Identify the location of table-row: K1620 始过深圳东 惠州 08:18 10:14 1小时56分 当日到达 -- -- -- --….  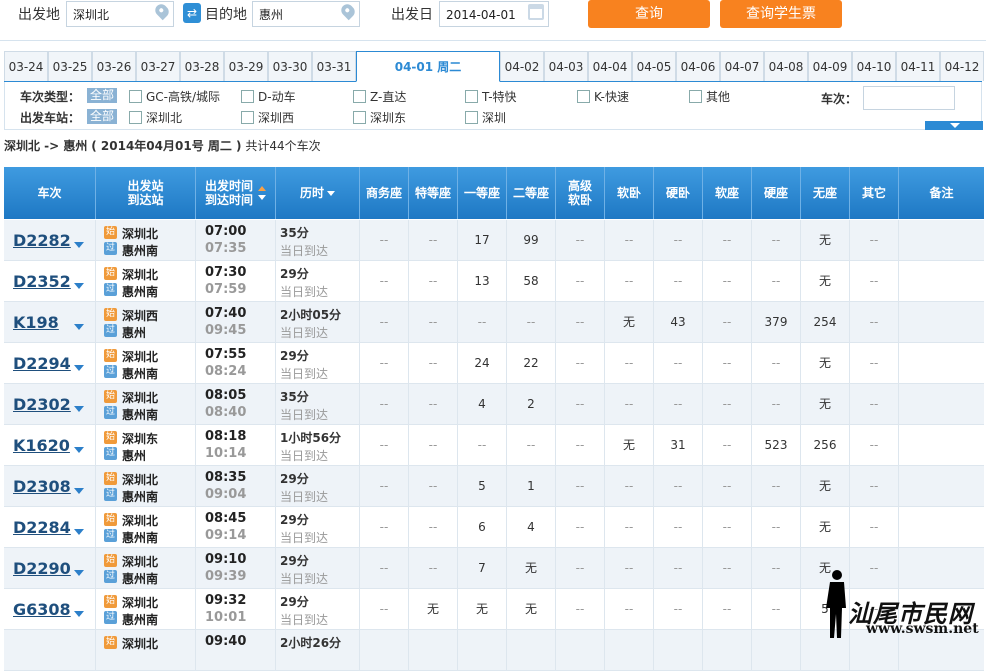
(494, 445).